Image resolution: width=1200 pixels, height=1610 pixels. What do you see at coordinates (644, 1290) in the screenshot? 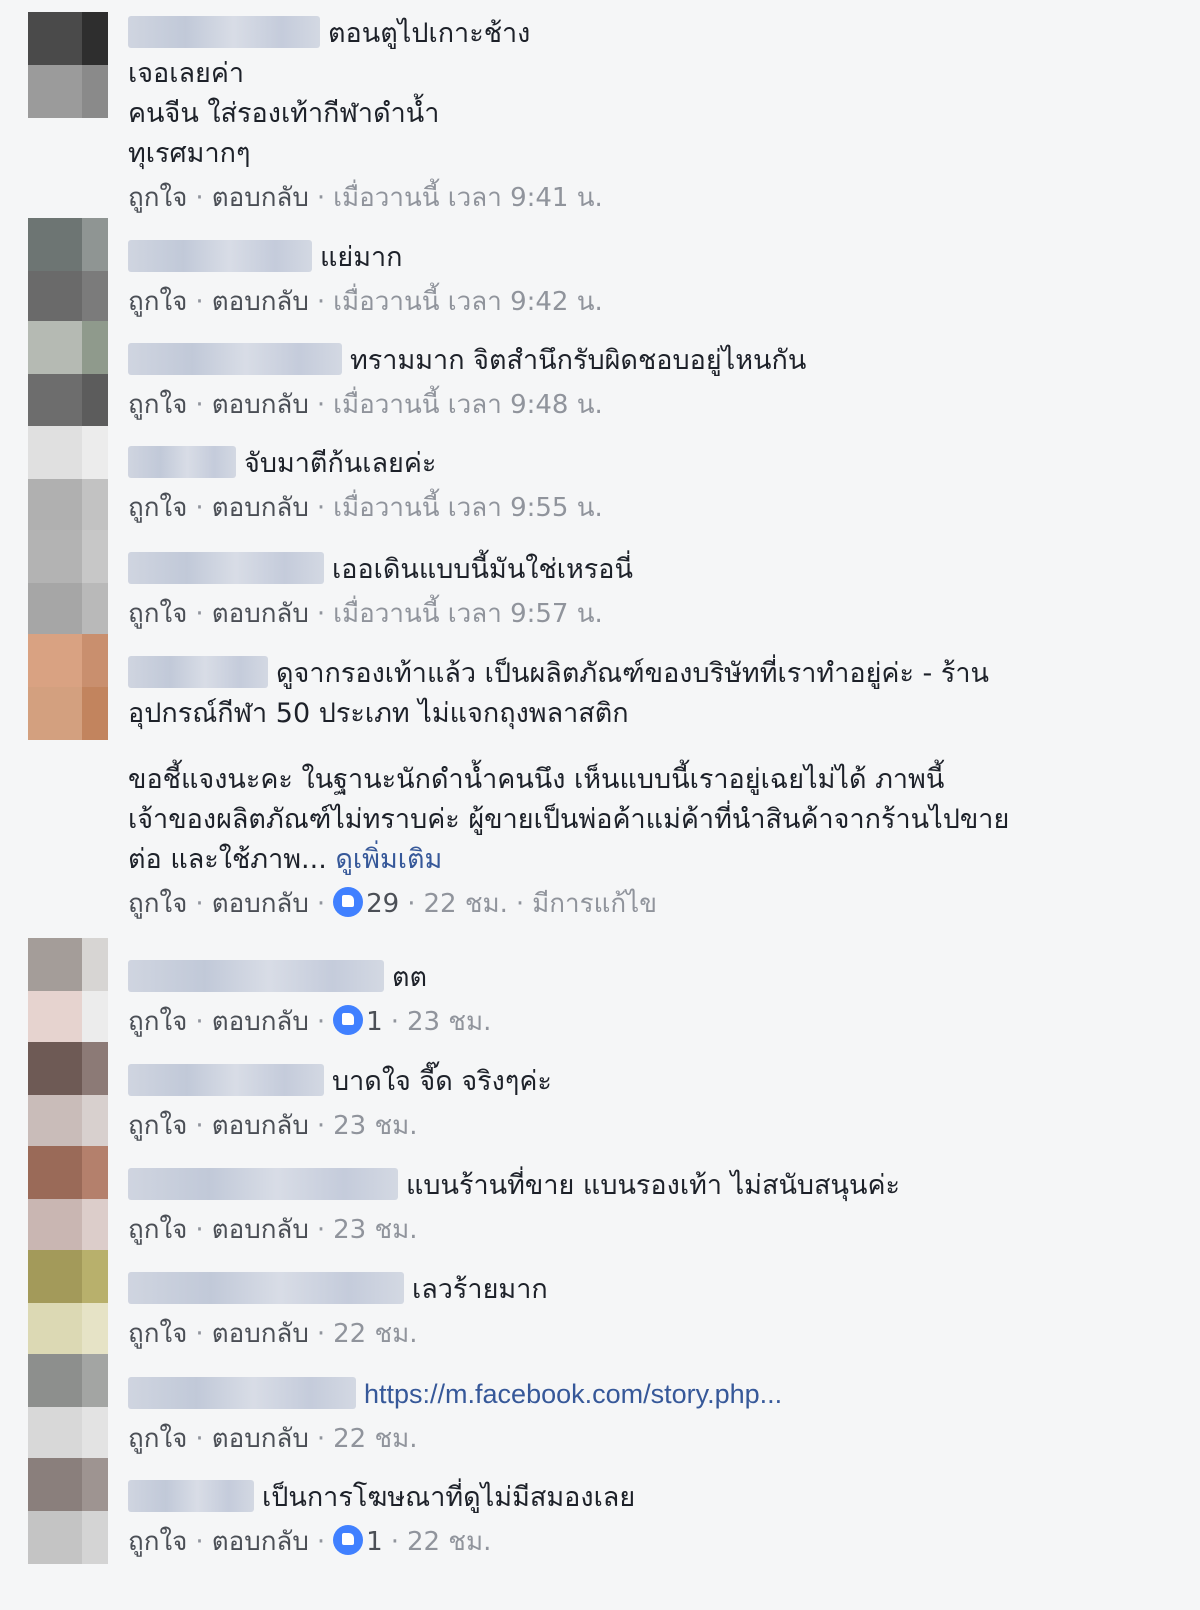
I see `comment-text: เลวร้ายมาก` at bounding box center [644, 1290].